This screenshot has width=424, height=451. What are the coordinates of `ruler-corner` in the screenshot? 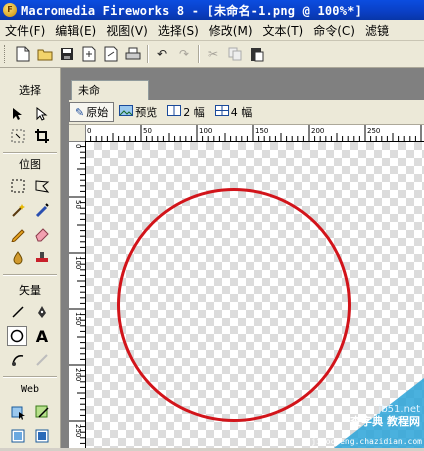 It's located at (77, 133).